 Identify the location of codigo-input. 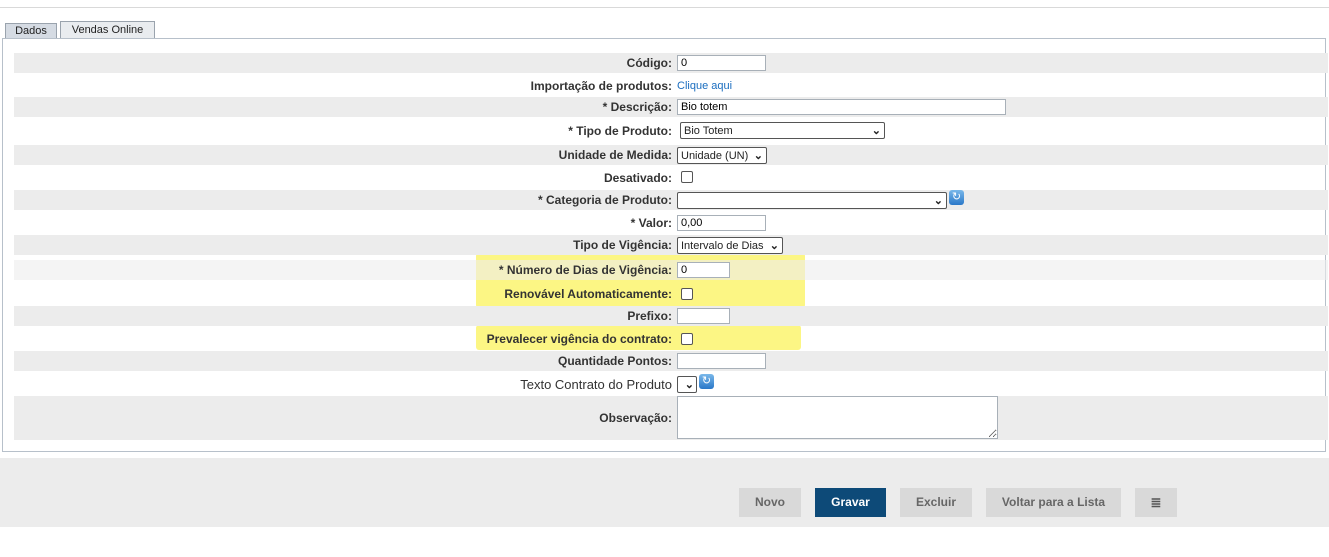
(721, 63).